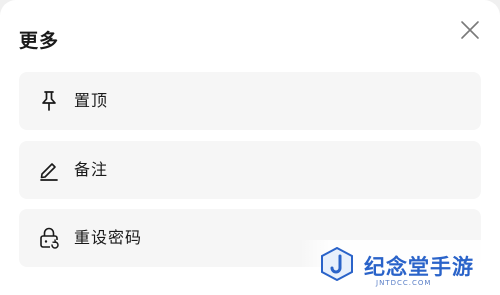 This screenshot has width=500, height=295. I want to click on pin-icon, so click(49, 101).